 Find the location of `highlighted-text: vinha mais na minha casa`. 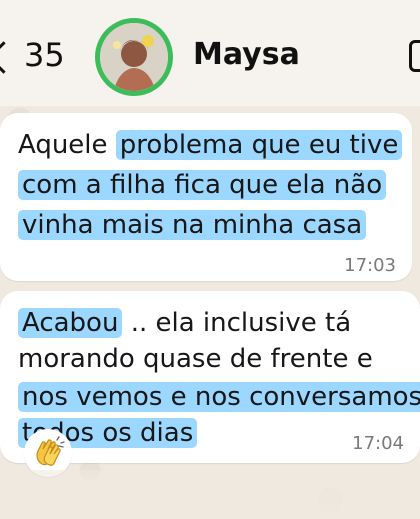

highlighted-text: vinha mais na minha casa is located at coordinates (192, 225).